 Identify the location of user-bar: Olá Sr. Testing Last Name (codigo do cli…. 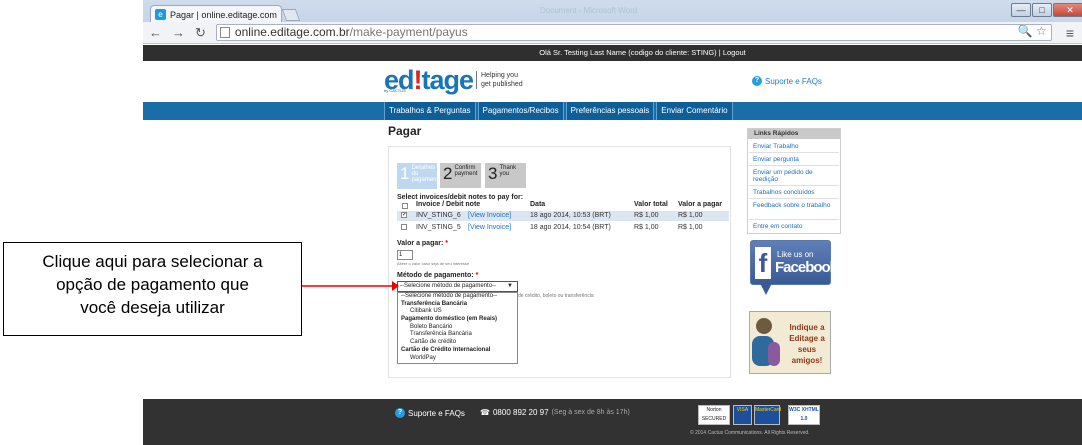
(612, 53).